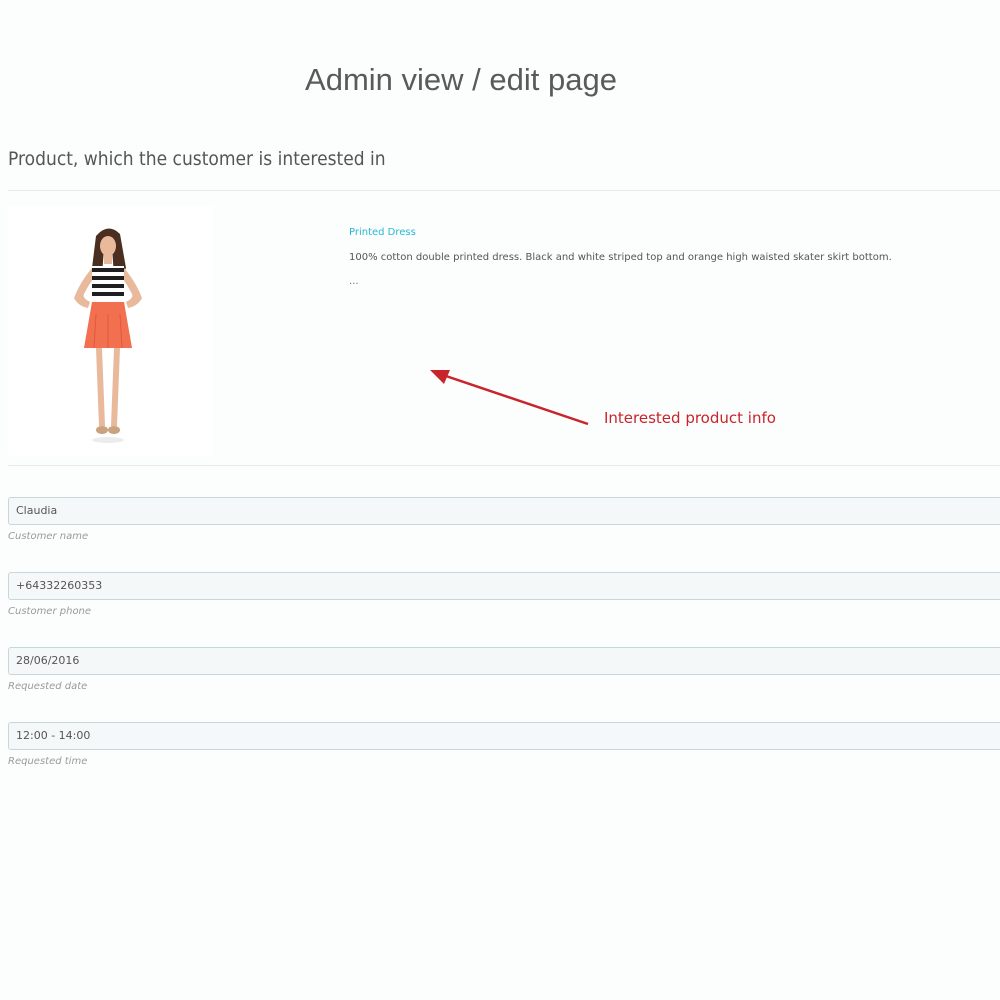 Image resolution: width=1000 pixels, height=1000 pixels. What do you see at coordinates (504, 586) in the screenshot?
I see `customer-phone-input: +64332260353` at bounding box center [504, 586].